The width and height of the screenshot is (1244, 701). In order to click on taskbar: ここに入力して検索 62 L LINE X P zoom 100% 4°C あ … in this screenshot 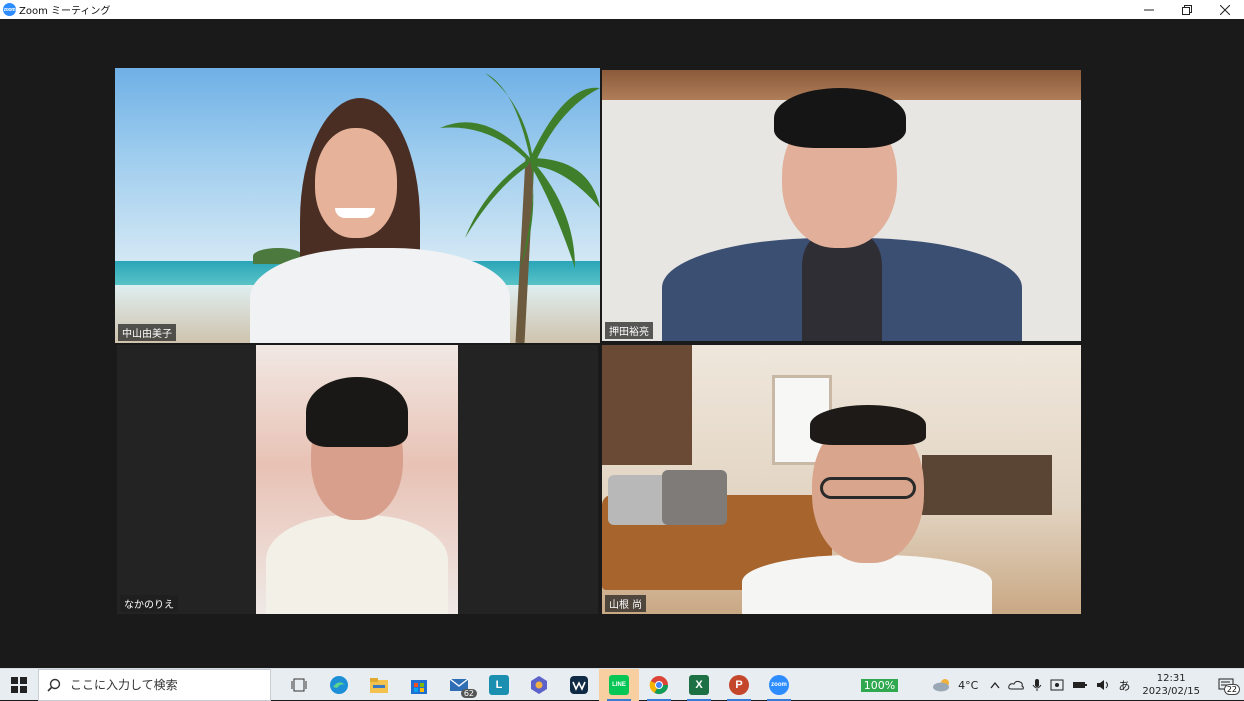, I will do `click(622, 684)`.